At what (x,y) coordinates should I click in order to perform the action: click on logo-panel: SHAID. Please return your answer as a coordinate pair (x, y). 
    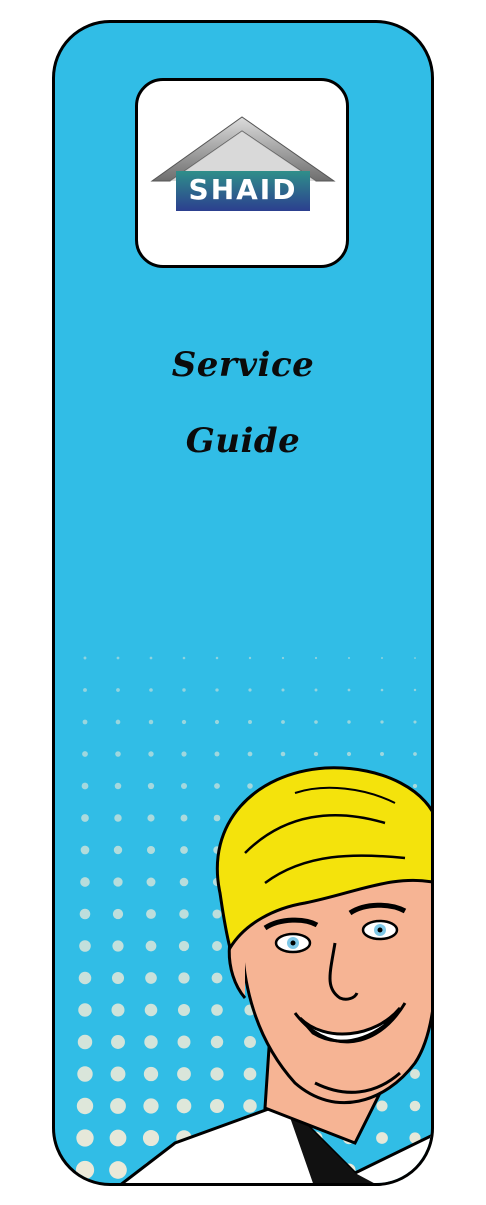
    Looking at the image, I should click on (242, 173).